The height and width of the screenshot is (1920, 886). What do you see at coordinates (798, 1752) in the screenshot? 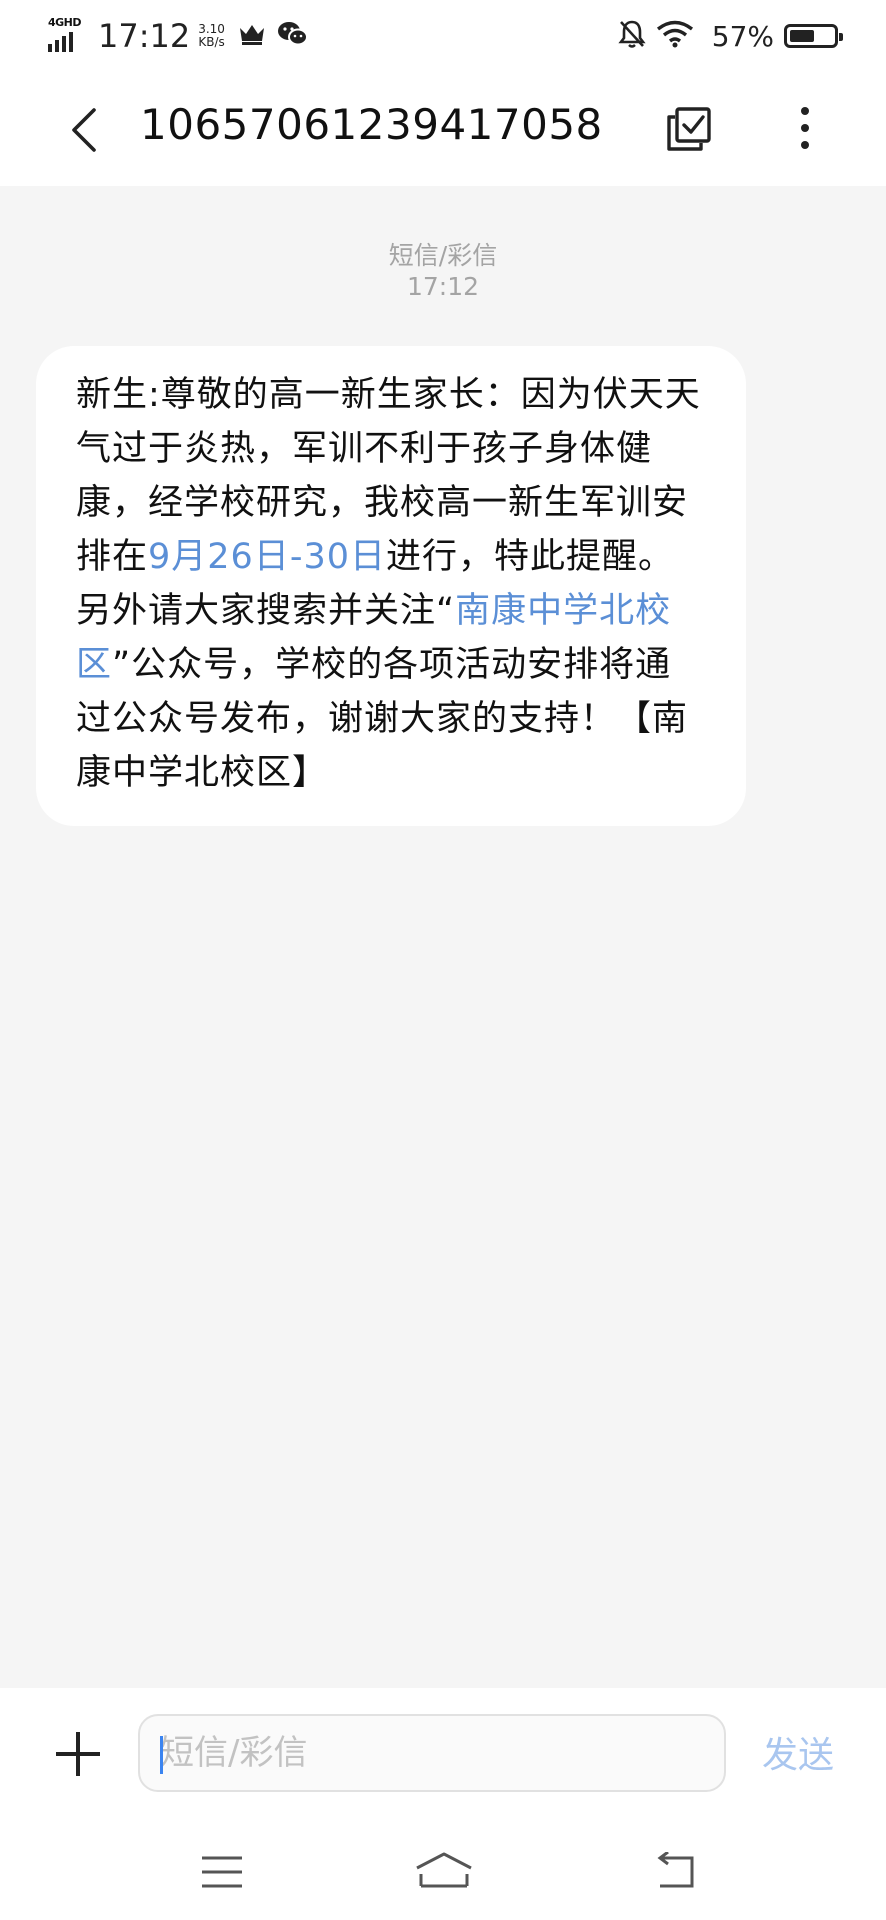
I see `send-button: 发送` at bounding box center [798, 1752].